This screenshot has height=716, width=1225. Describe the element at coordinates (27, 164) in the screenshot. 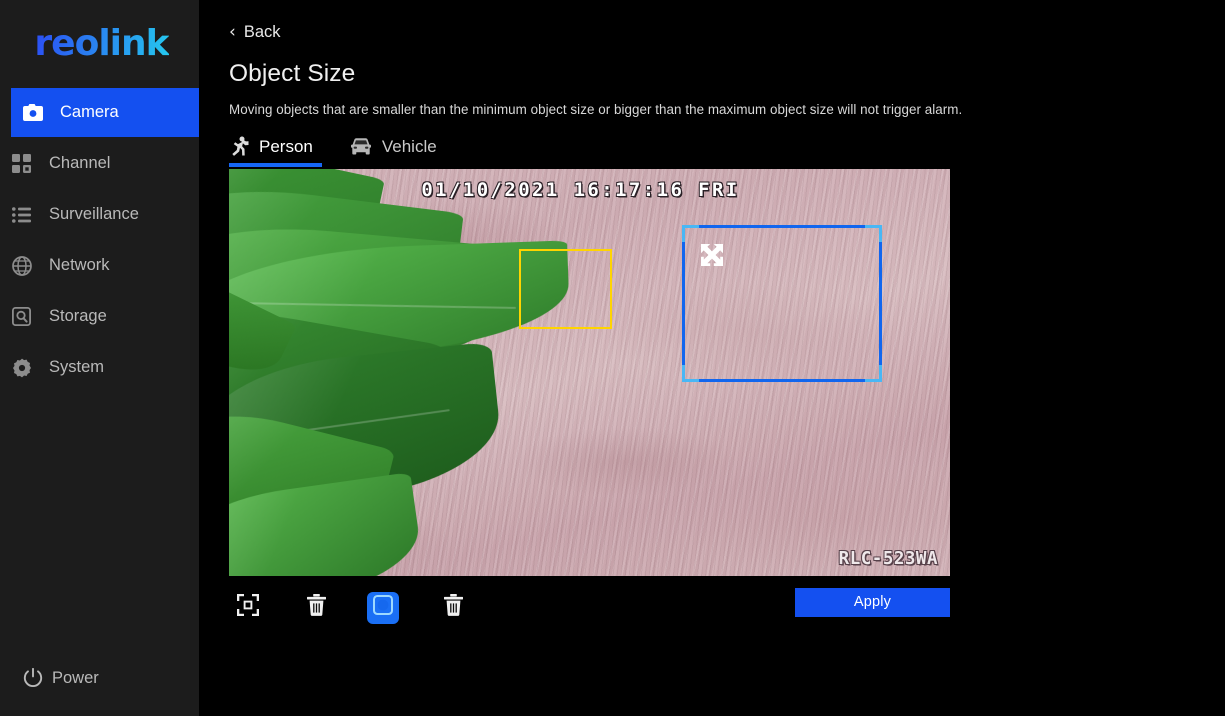

I see `grid-icon` at that location.